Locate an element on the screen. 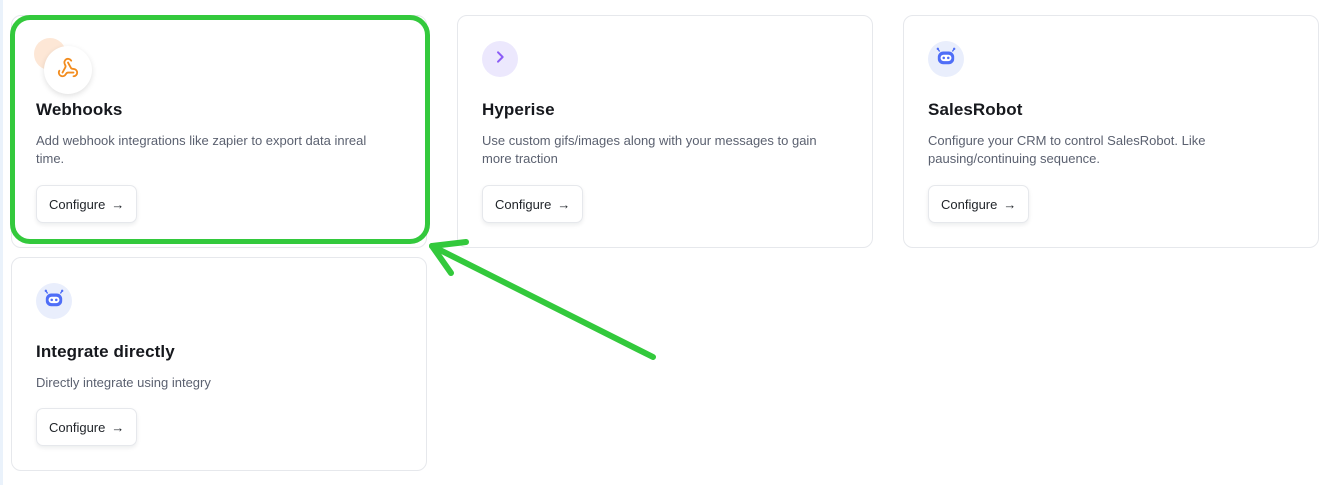 This screenshot has height=485, width=1330. card-title: Hyperise is located at coordinates (518, 109).